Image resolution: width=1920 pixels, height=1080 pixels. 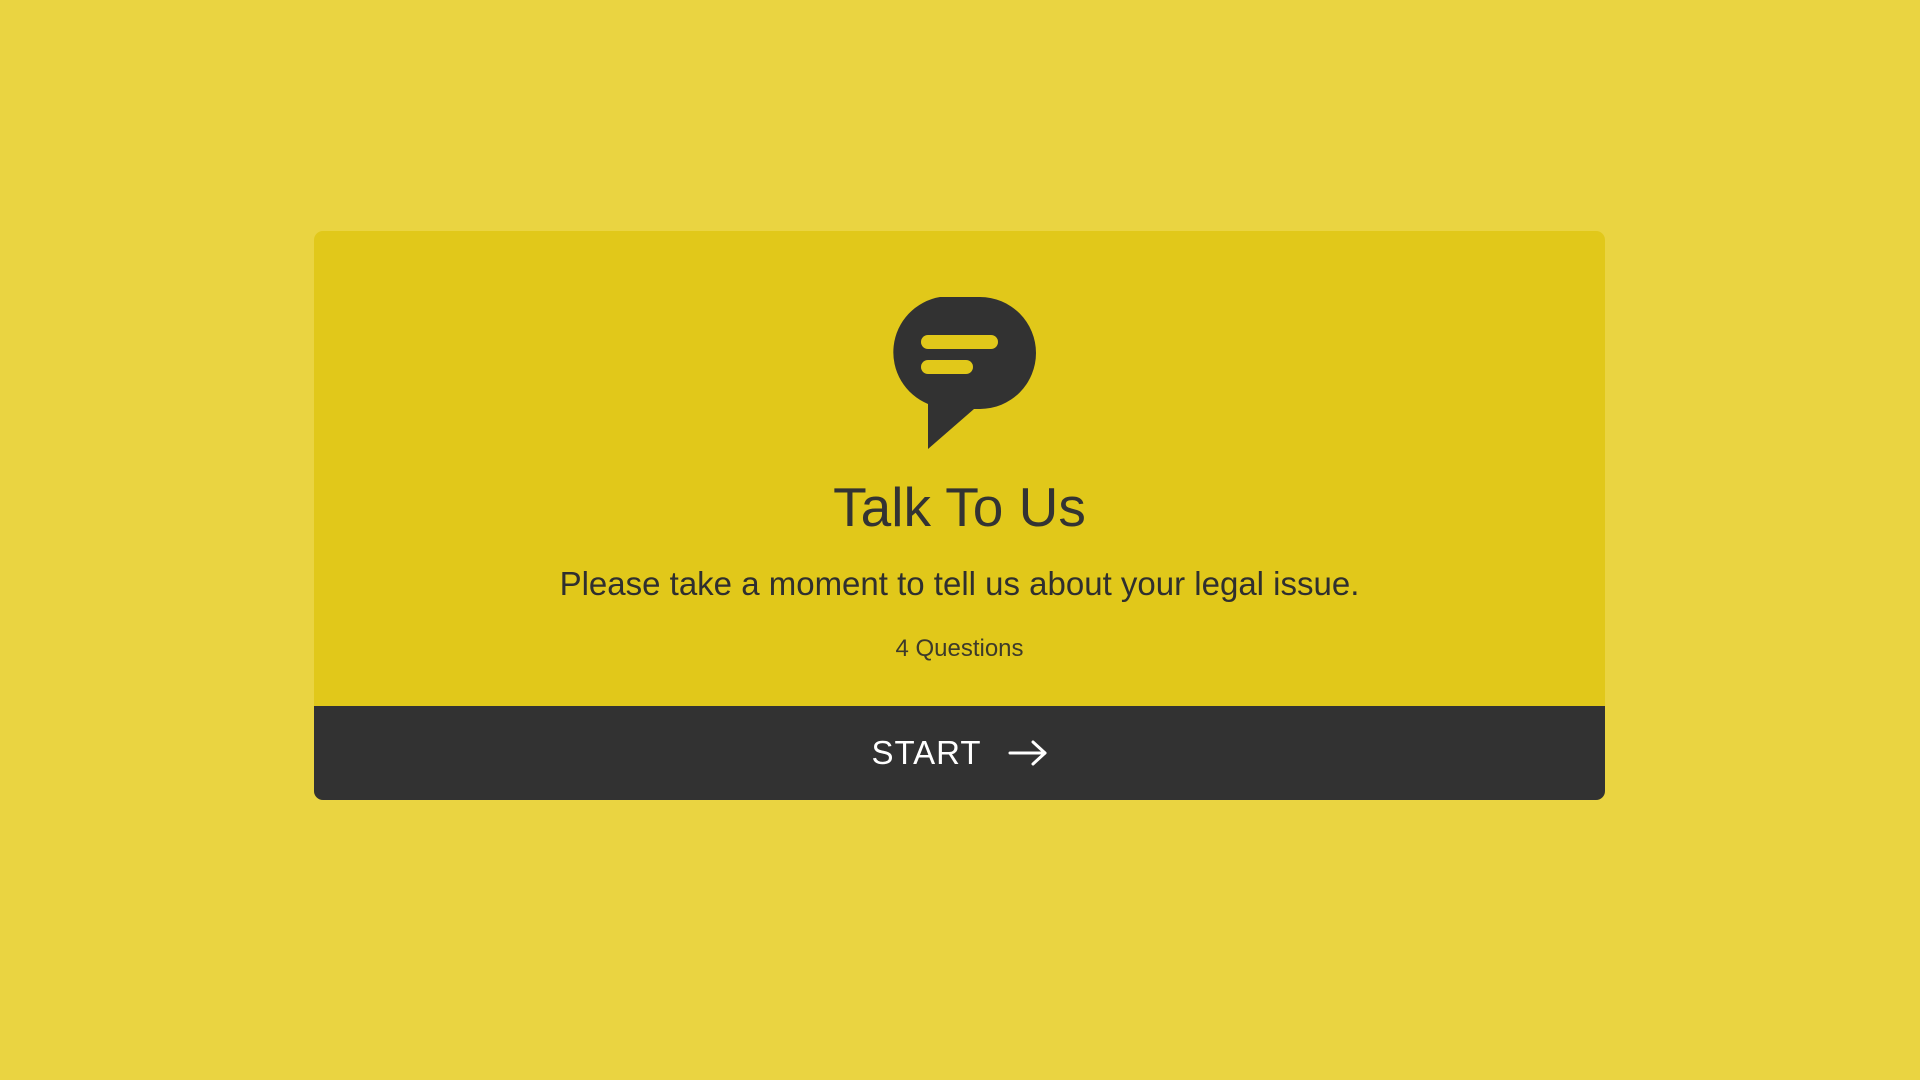 What do you see at coordinates (959, 648) in the screenshot?
I see `question-count: 4 Questions` at bounding box center [959, 648].